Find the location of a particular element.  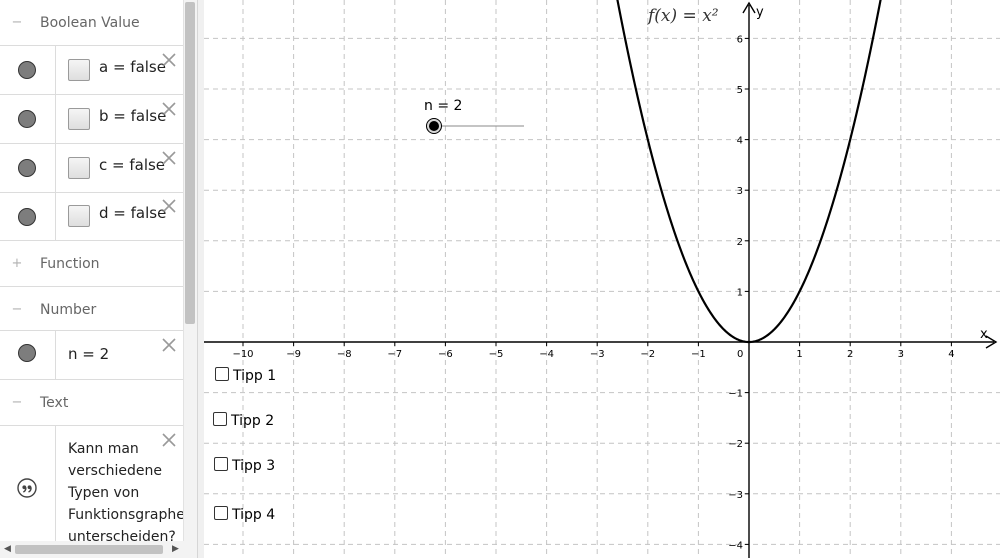

algebra-row-n: n = 2 is located at coordinates (91, 355).